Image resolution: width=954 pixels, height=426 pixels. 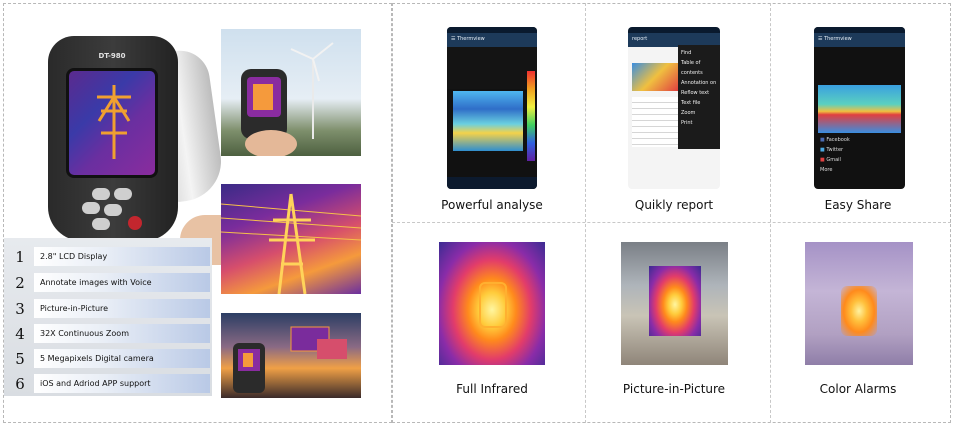 What do you see at coordinates (699, 83) in the screenshot?
I see `menu-item-annotation: Annotation on` at bounding box center [699, 83].